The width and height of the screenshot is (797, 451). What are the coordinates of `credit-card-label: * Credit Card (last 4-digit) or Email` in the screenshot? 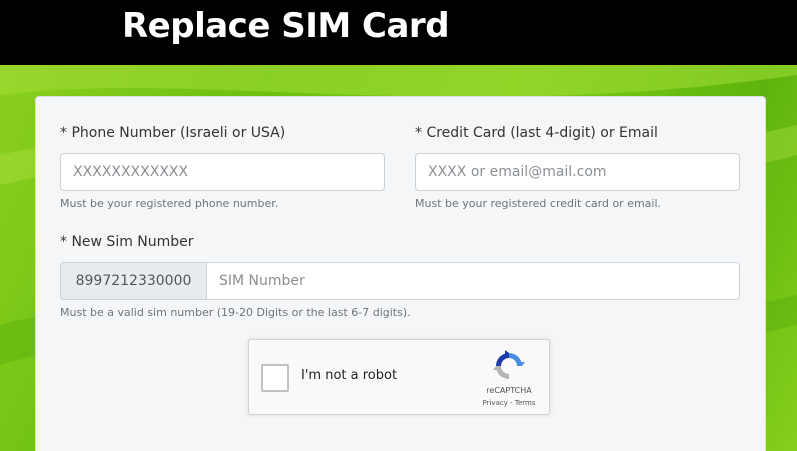 It's located at (536, 133).